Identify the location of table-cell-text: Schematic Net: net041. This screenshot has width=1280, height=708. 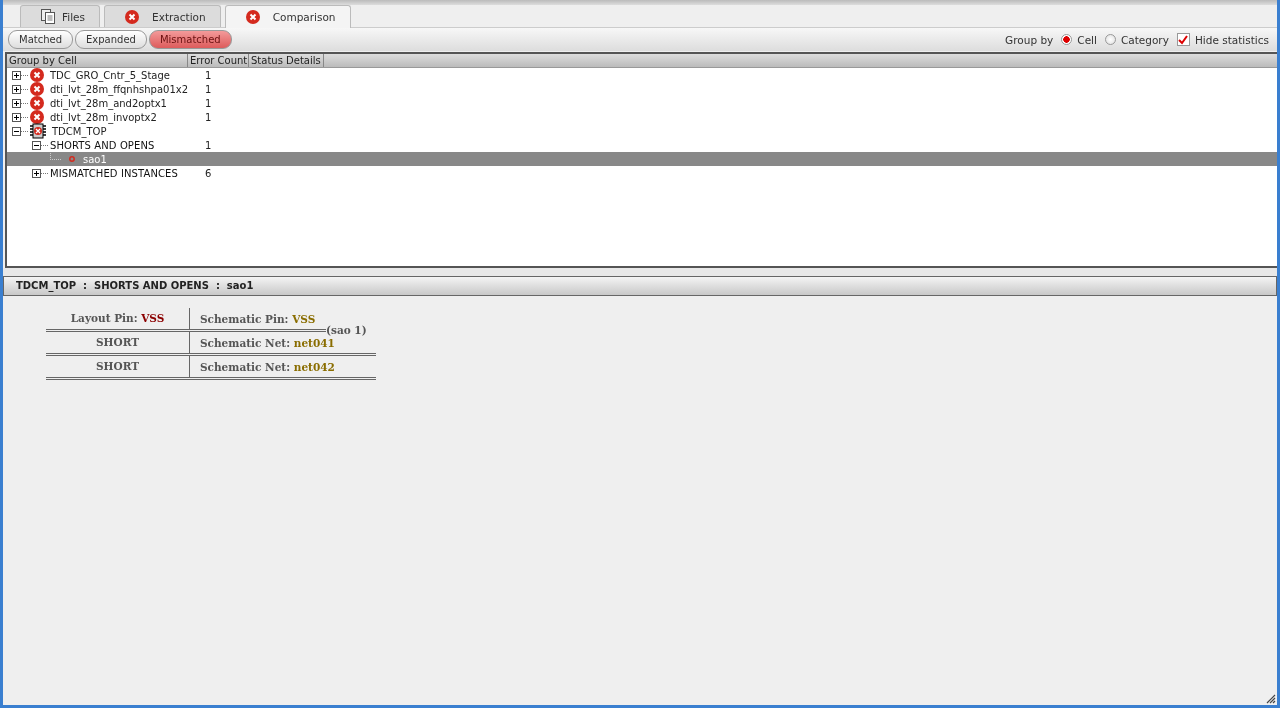
(267, 342).